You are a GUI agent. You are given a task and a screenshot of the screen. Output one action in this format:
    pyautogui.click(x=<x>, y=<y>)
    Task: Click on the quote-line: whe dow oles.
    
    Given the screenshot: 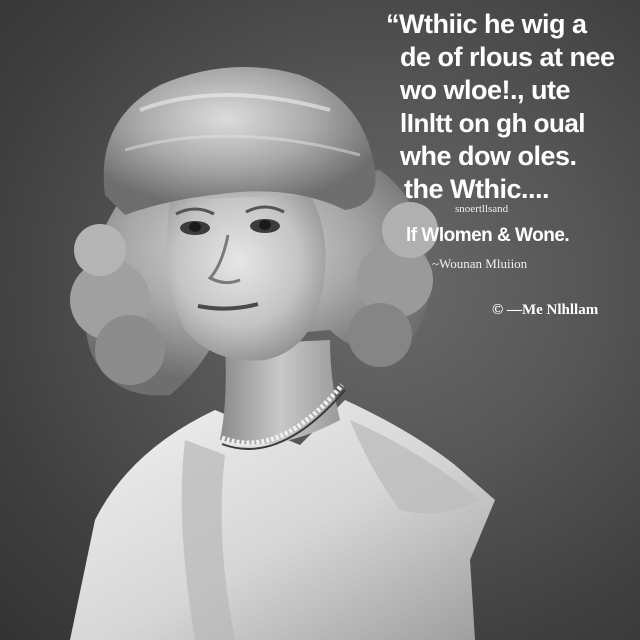 What is the action you would take?
    pyautogui.click(x=488, y=156)
    